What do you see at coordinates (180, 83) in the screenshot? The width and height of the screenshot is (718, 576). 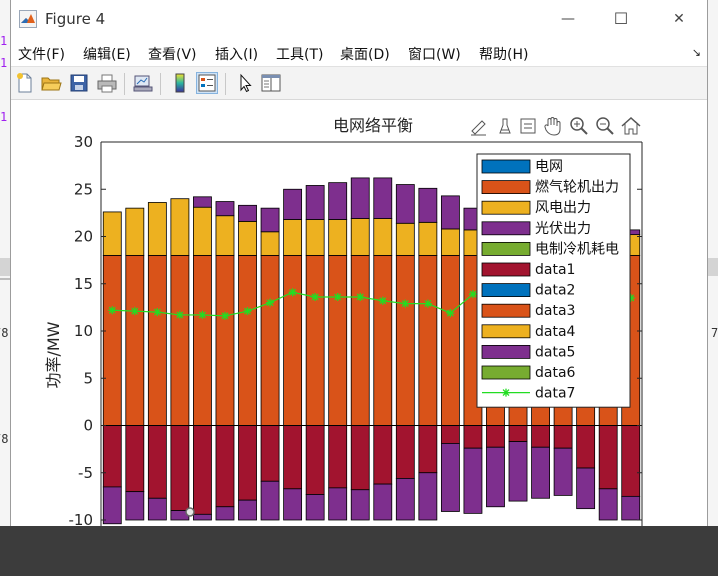 I see `colorbar-icon` at bounding box center [180, 83].